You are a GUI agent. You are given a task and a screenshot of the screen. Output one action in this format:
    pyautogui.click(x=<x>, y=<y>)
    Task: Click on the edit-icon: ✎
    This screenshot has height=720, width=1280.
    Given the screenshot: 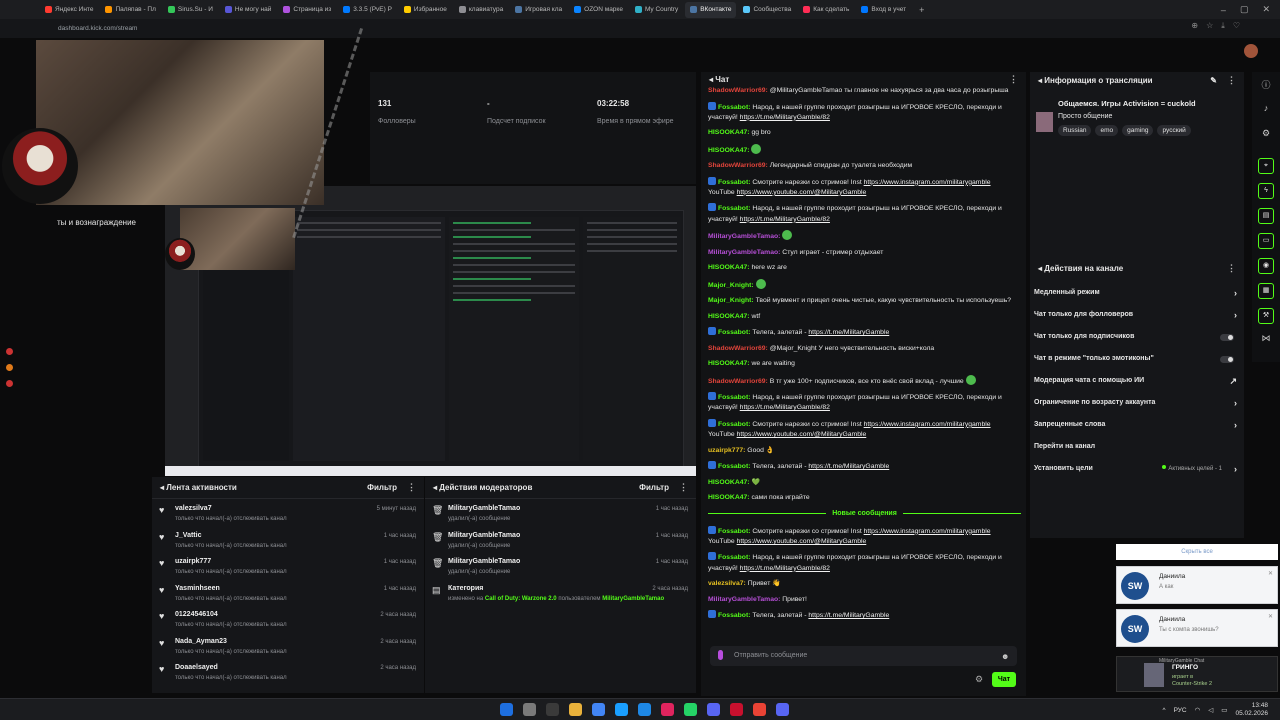 What is the action you would take?
    pyautogui.click(x=1213, y=80)
    